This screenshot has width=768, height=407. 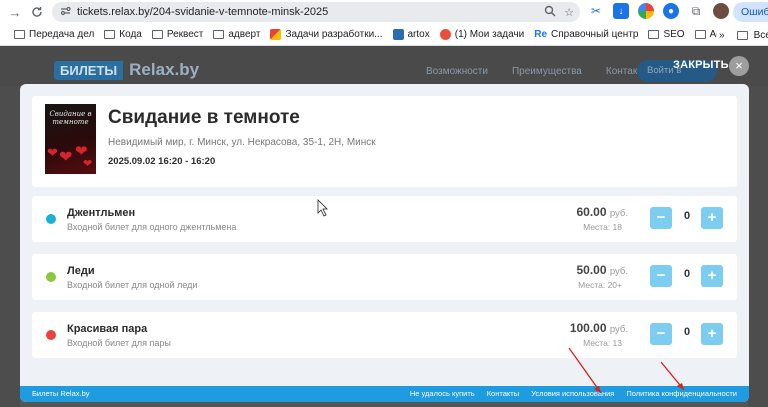 What do you see at coordinates (596, 11) in the screenshot?
I see `extension-scissors-icon: ✂` at bounding box center [596, 11].